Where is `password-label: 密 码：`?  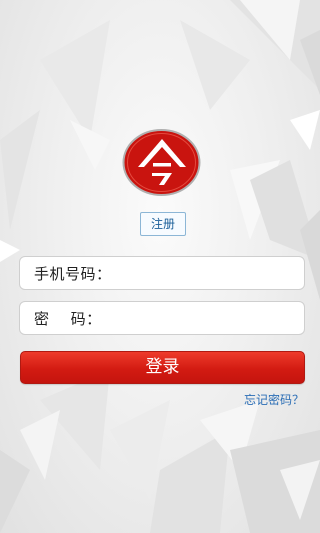 password-label: 密 码： is located at coordinates (68, 318).